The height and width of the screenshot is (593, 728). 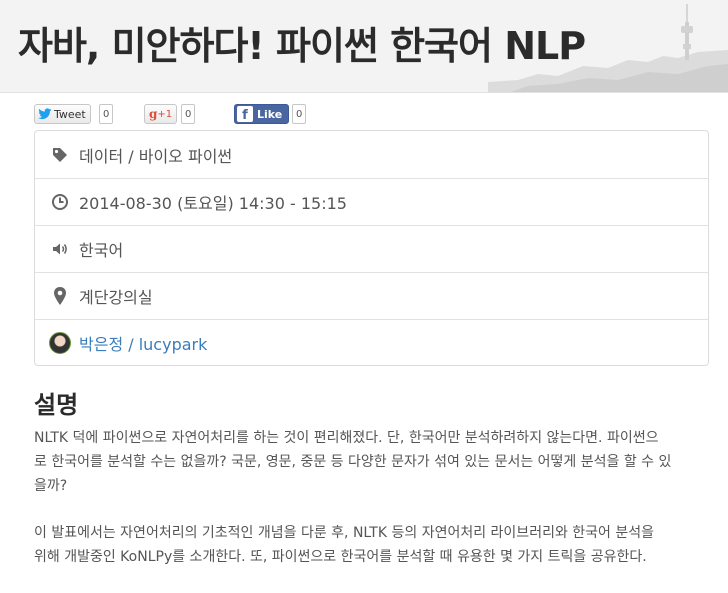 I want to click on info-row-room: 계단강의실, so click(x=371, y=295).